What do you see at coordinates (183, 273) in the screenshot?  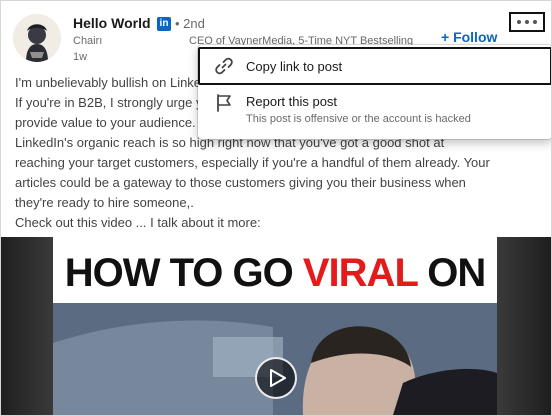 I see `video-title-before: HOW TO GO` at bounding box center [183, 273].